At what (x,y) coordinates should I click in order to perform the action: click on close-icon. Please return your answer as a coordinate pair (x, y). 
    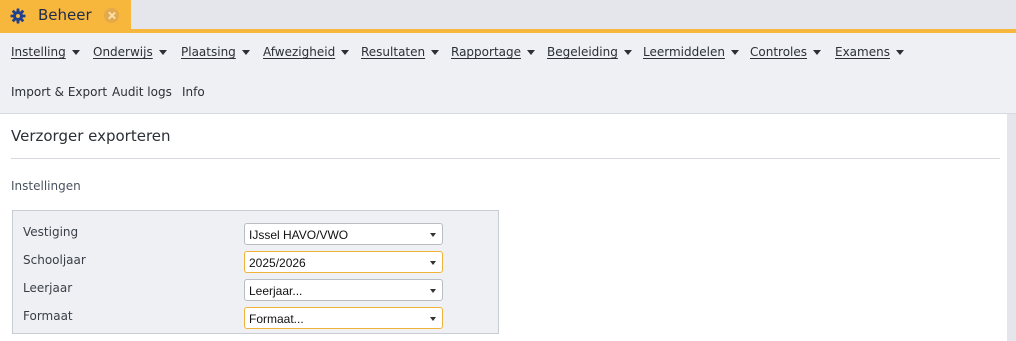
    Looking at the image, I should click on (111, 15).